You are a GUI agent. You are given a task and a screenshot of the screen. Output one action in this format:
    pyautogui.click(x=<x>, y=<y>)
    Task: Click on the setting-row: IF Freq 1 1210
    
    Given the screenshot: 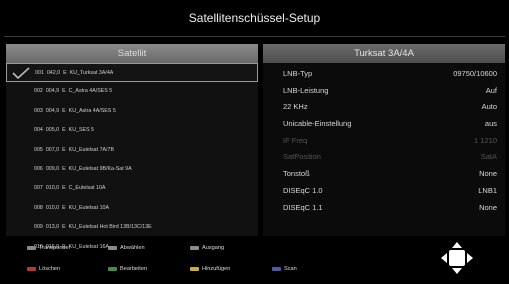 What is the action you would take?
    pyautogui.click(x=384, y=141)
    